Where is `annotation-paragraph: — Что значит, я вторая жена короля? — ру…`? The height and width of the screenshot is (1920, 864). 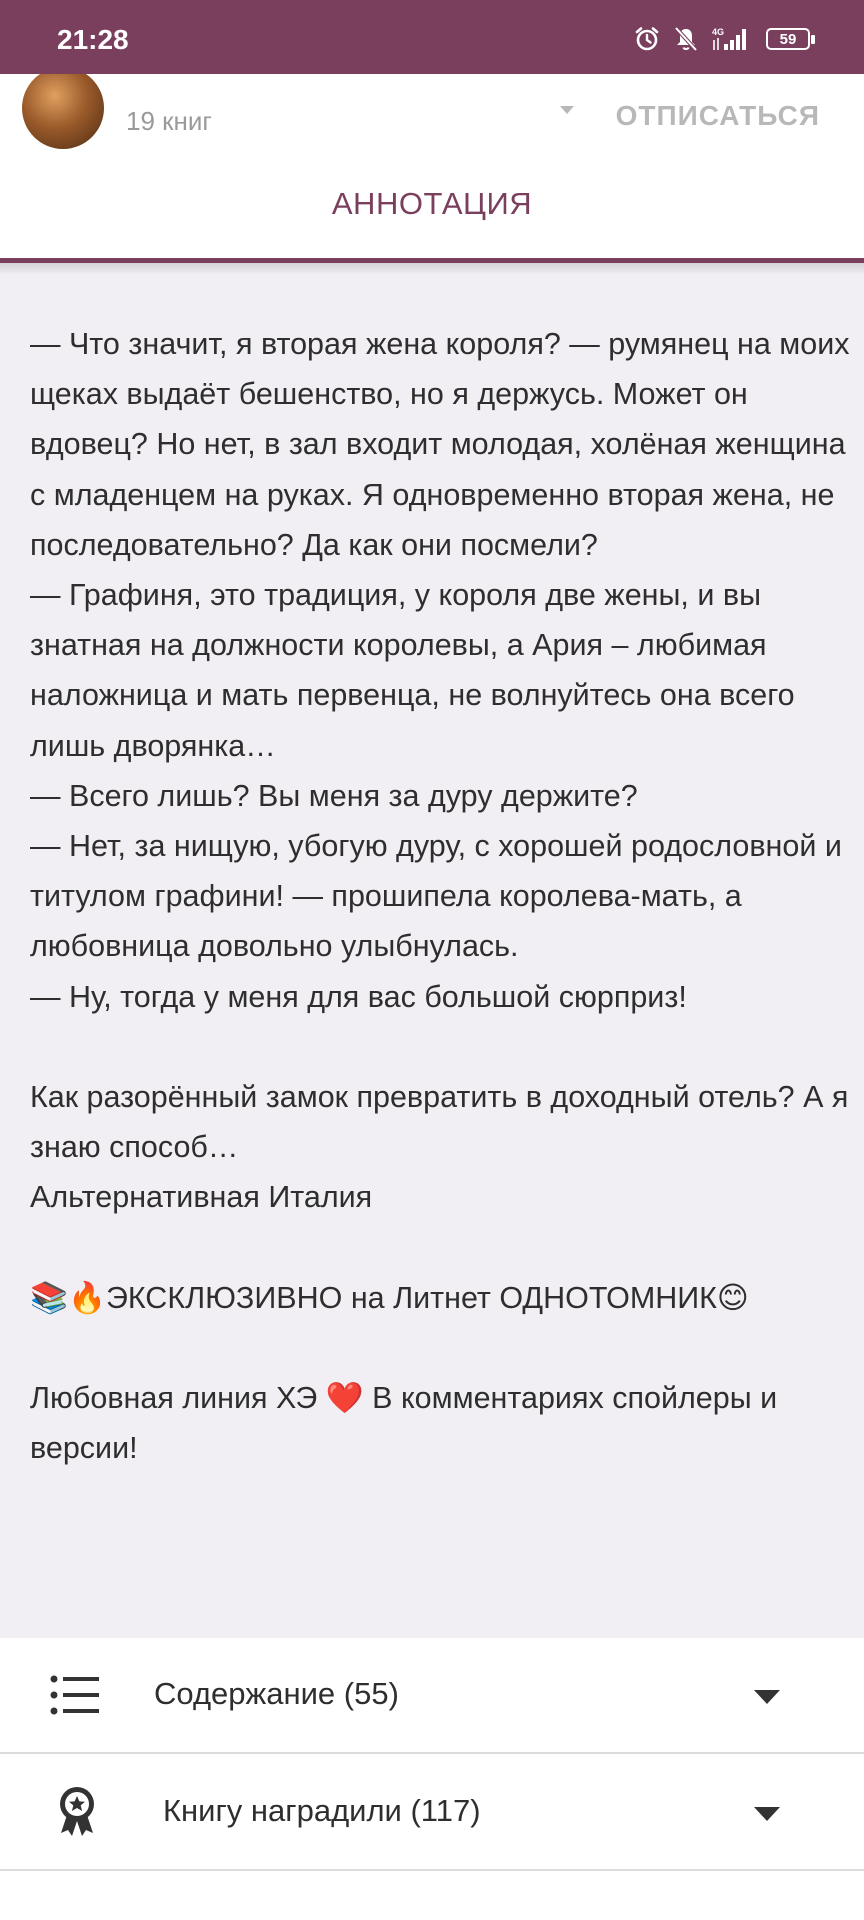 annotation-paragraph: — Что значит, я вторая жена короля? — ру… is located at coordinates (440, 444).